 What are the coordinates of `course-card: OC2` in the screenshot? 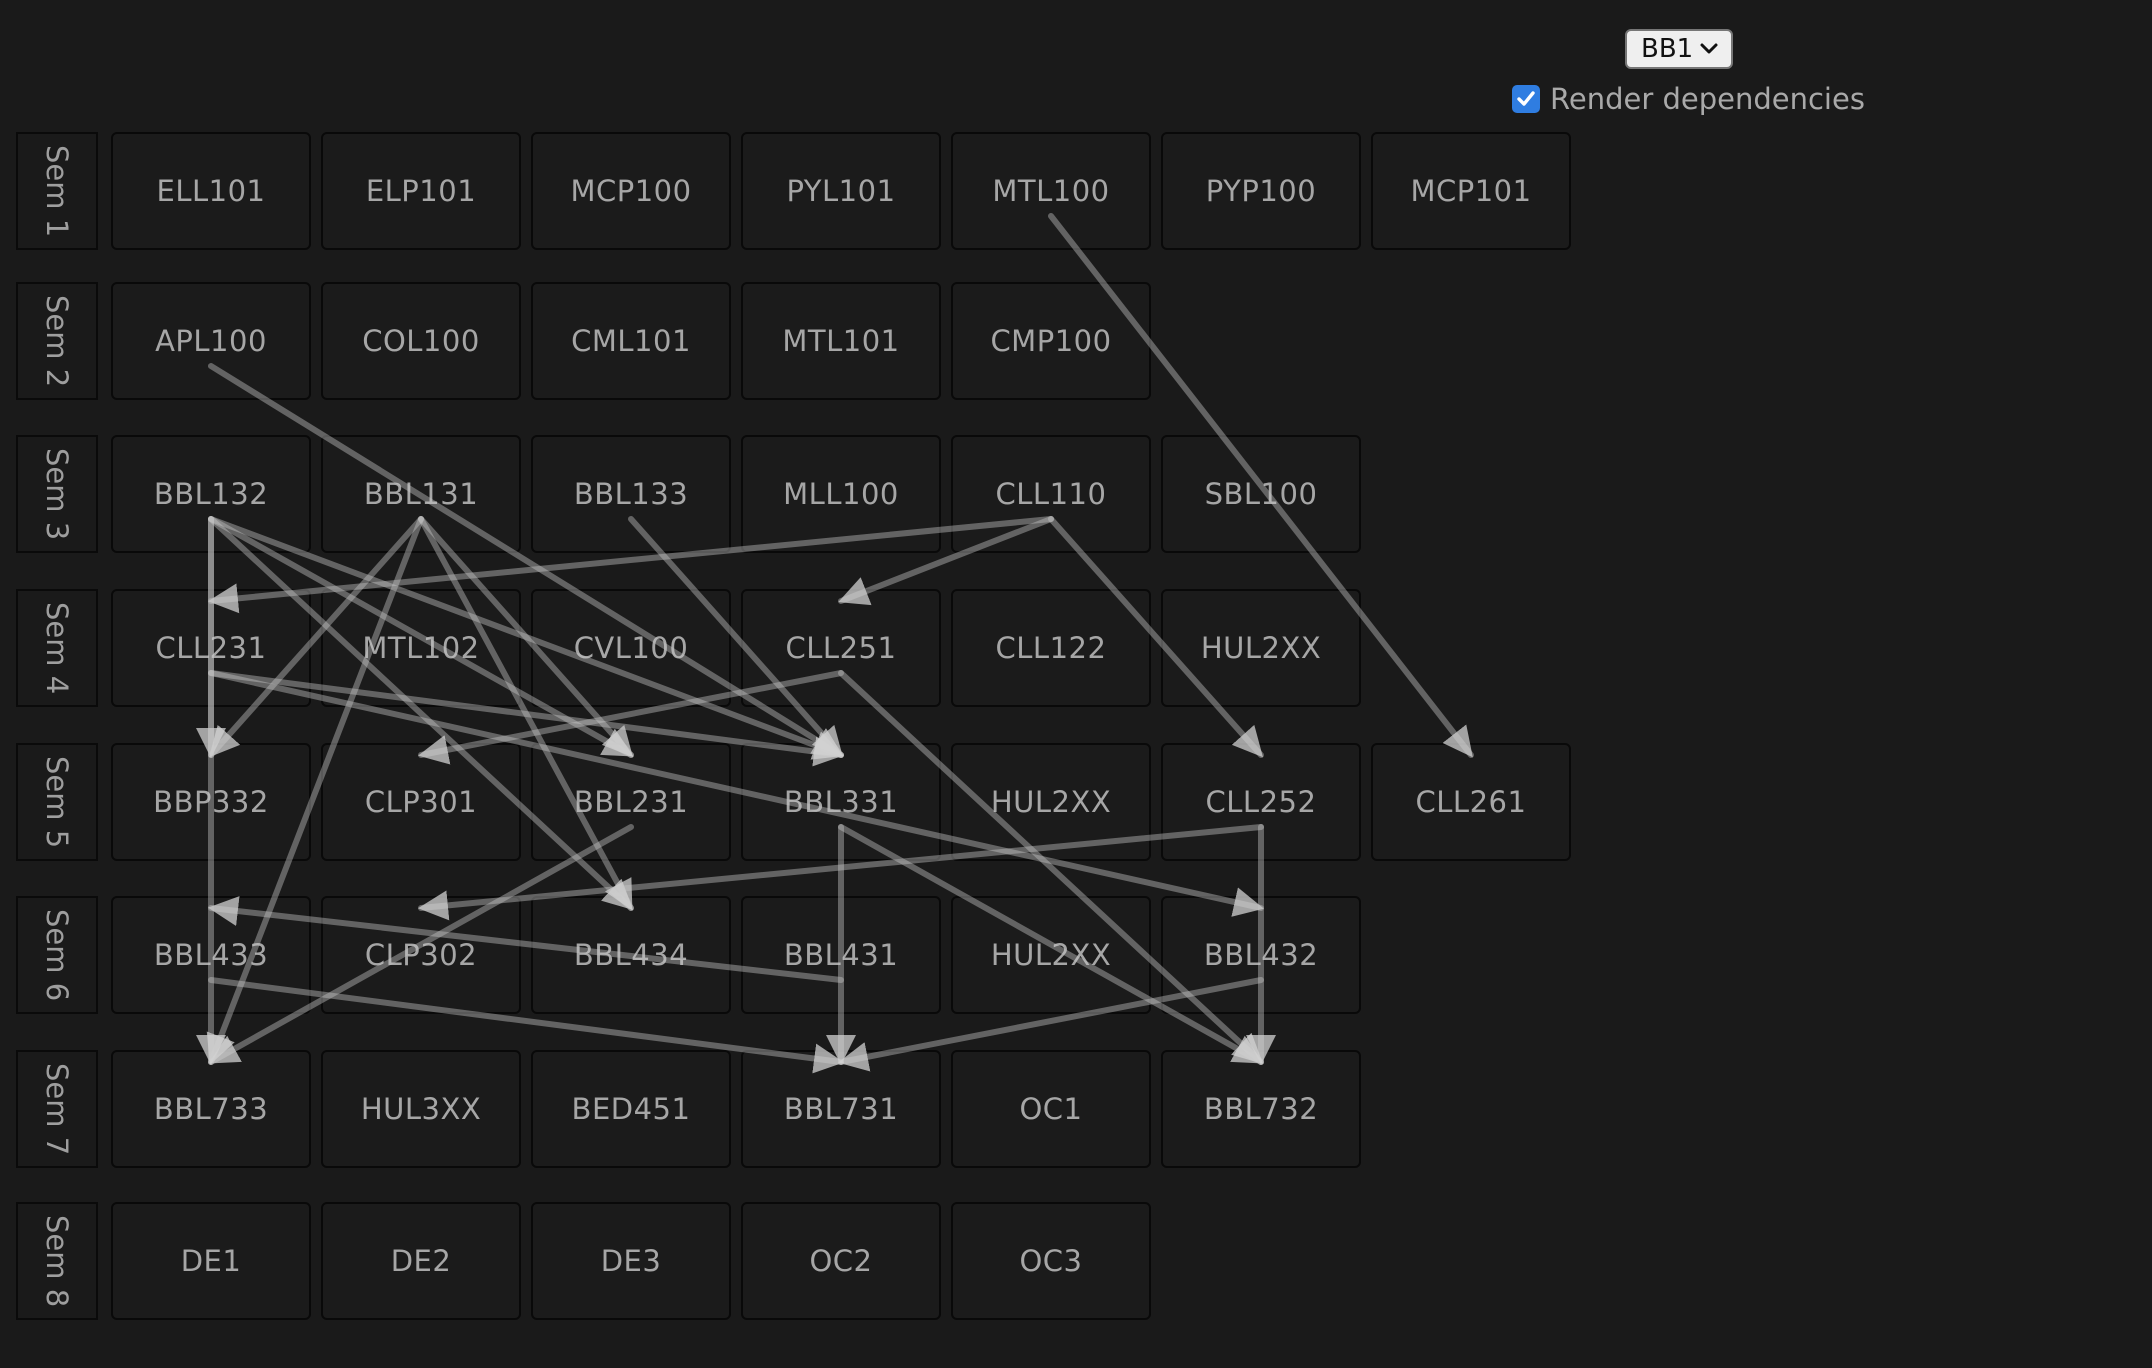 It's located at (841, 1261).